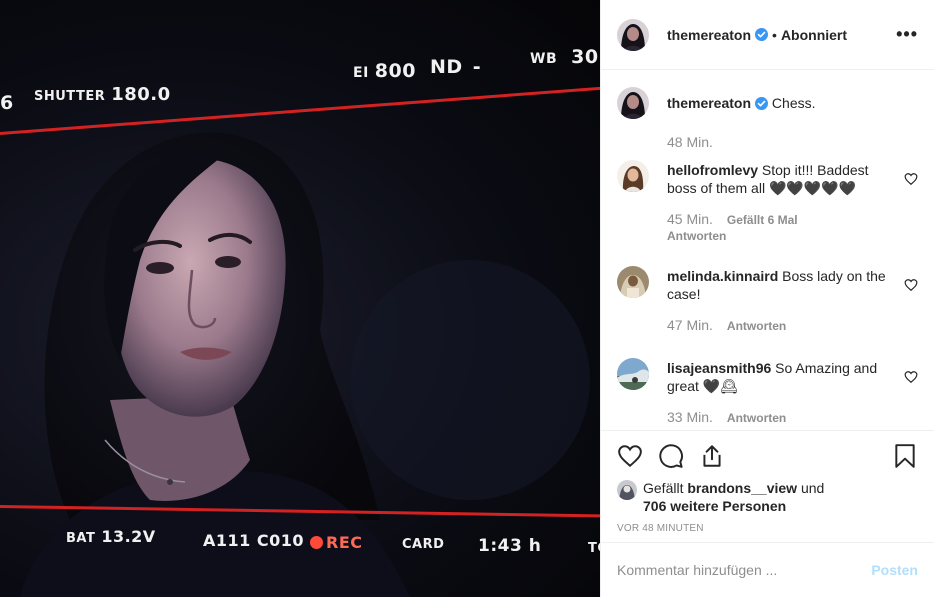 The image size is (934, 597). Describe the element at coordinates (633, 103) in the screenshot. I see `caption-author-avatar` at that location.